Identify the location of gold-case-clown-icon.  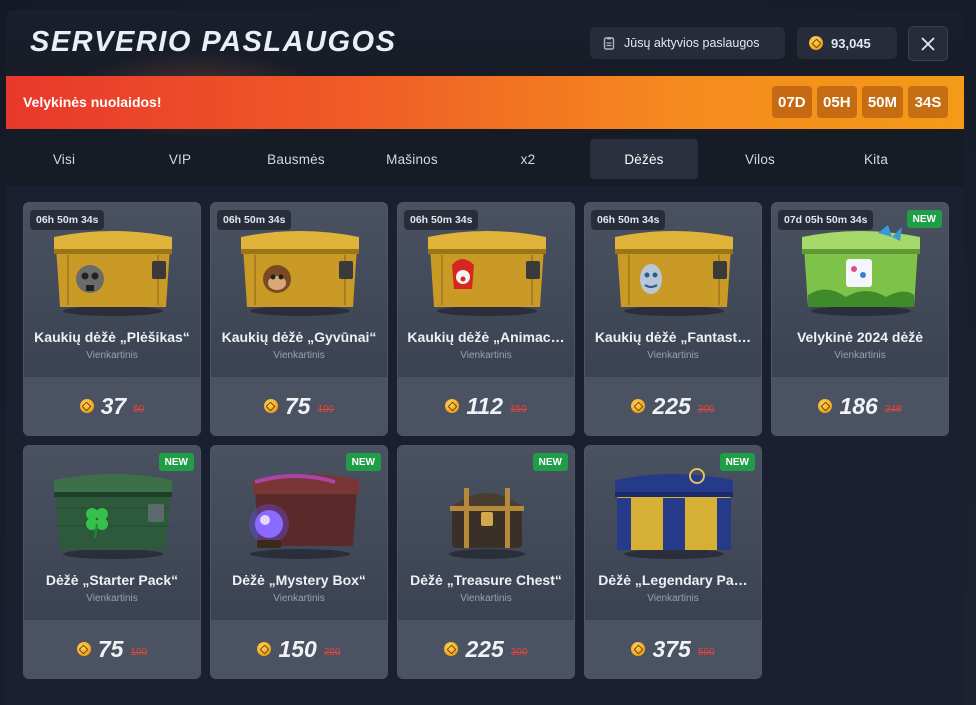
(487, 273).